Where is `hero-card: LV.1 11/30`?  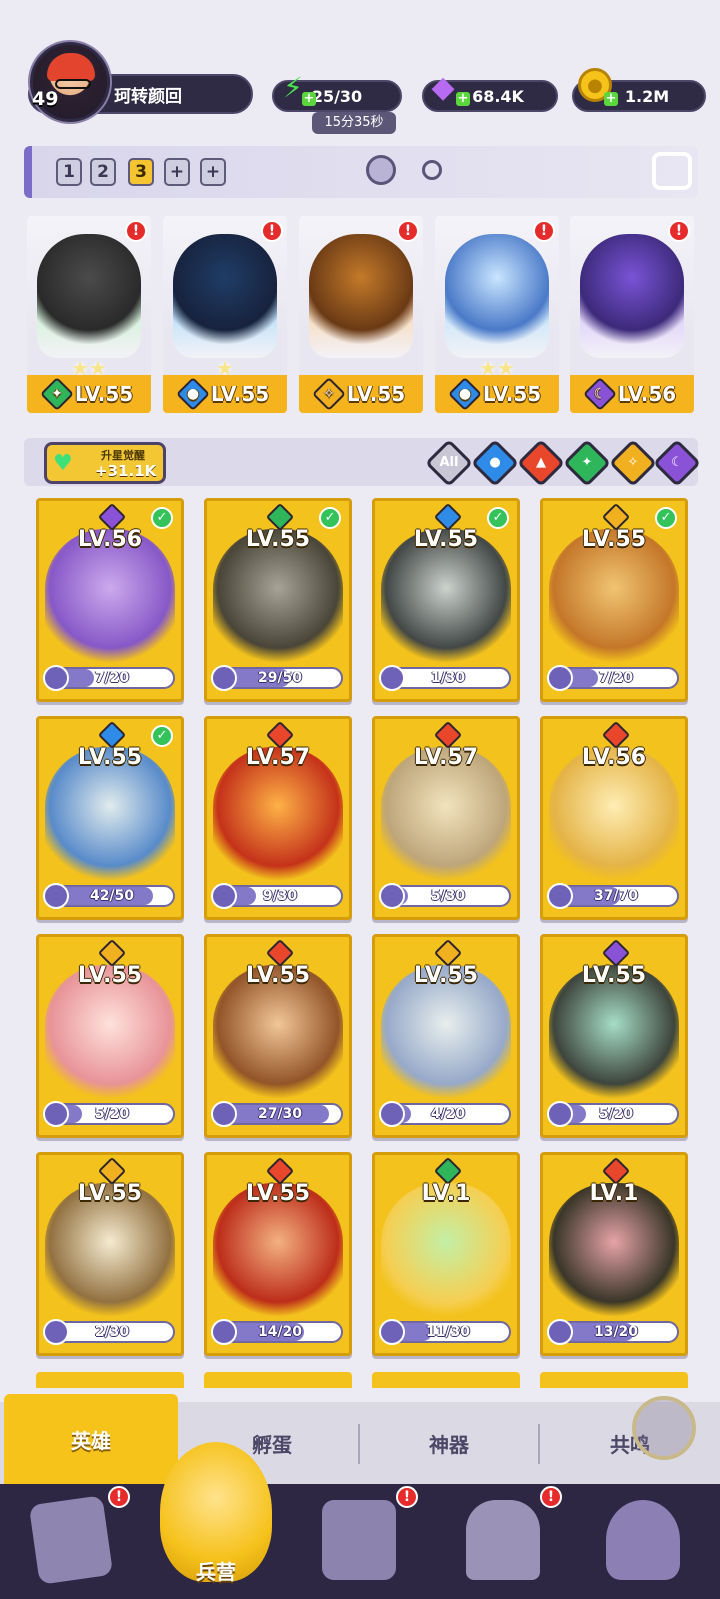 hero-card: LV.1 11/30 is located at coordinates (446, 1254).